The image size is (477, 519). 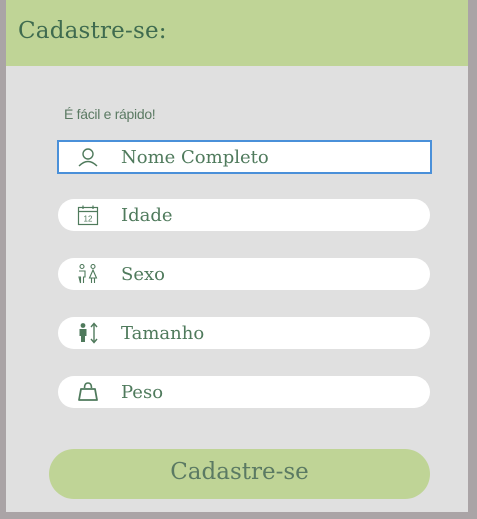 What do you see at coordinates (142, 392) in the screenshot?
I see `weight-placeholder: Peso` at bounding box center [142, 392].